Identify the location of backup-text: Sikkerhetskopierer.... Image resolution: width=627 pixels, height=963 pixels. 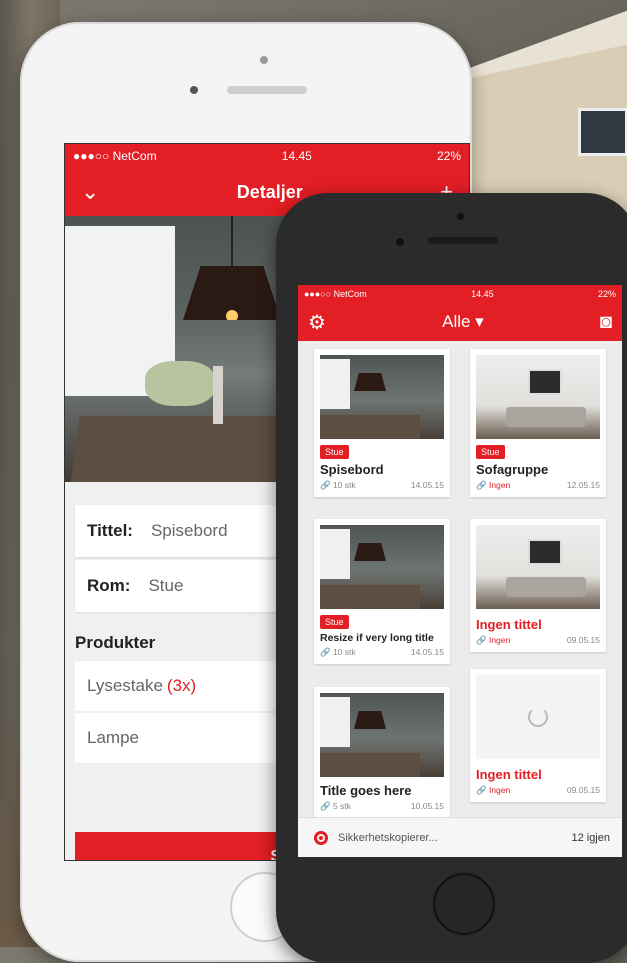
(388, 838).